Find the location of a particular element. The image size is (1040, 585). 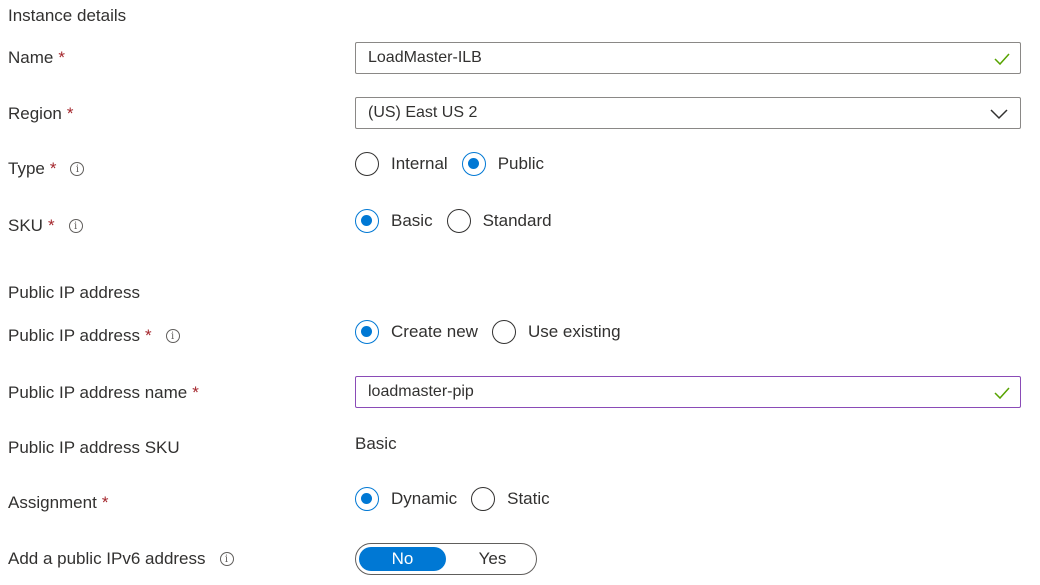

ipv6-toggle: No Yes is located at coordinates (446, 559).